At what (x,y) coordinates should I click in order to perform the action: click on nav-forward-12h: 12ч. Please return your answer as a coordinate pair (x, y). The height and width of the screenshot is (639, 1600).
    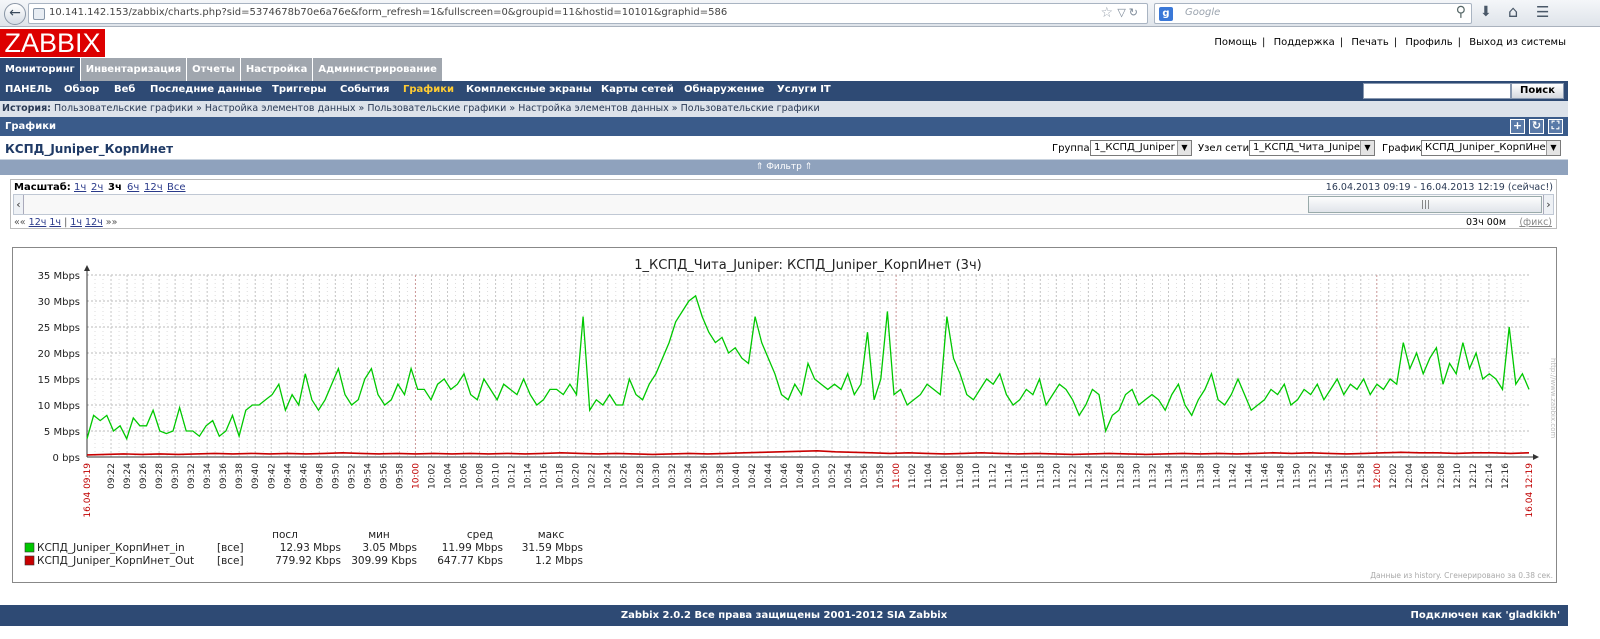
    Looking at the image, I should click on (94, 222).